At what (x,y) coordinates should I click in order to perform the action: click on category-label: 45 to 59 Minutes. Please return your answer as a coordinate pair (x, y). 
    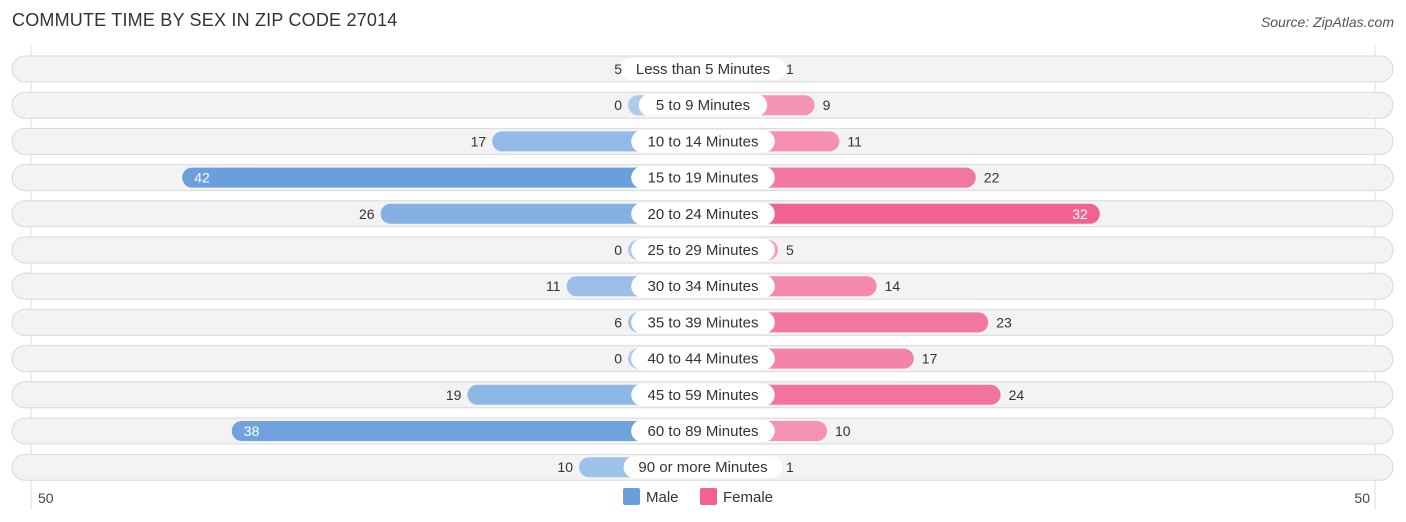
    Looking at the image, I should click on (703, 395).